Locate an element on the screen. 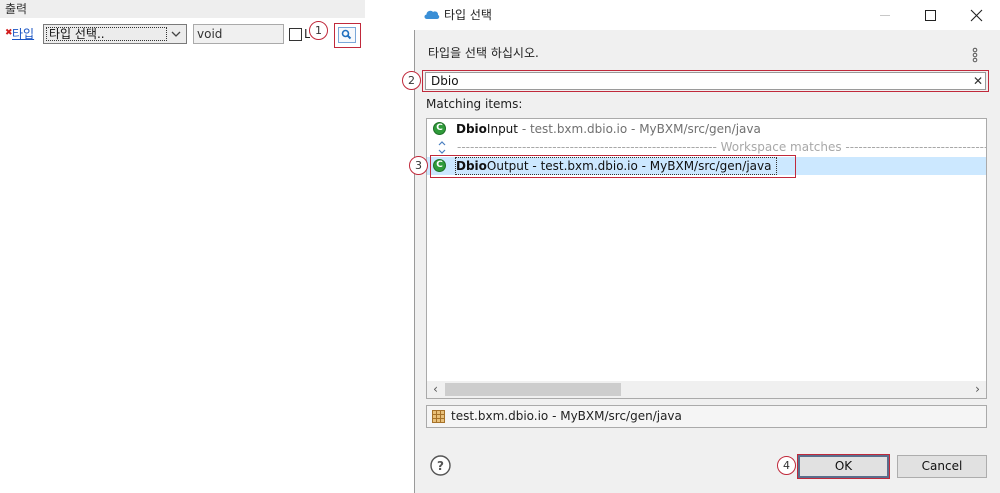 The image size is (1000, 493). package-icon is located at coordinates (438, 416).